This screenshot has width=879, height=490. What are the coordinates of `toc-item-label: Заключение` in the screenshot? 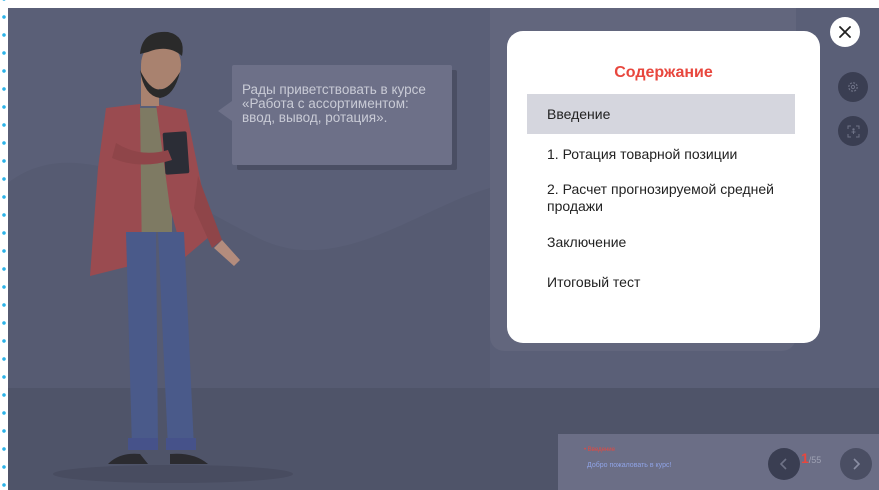 It's located at (587, 241).